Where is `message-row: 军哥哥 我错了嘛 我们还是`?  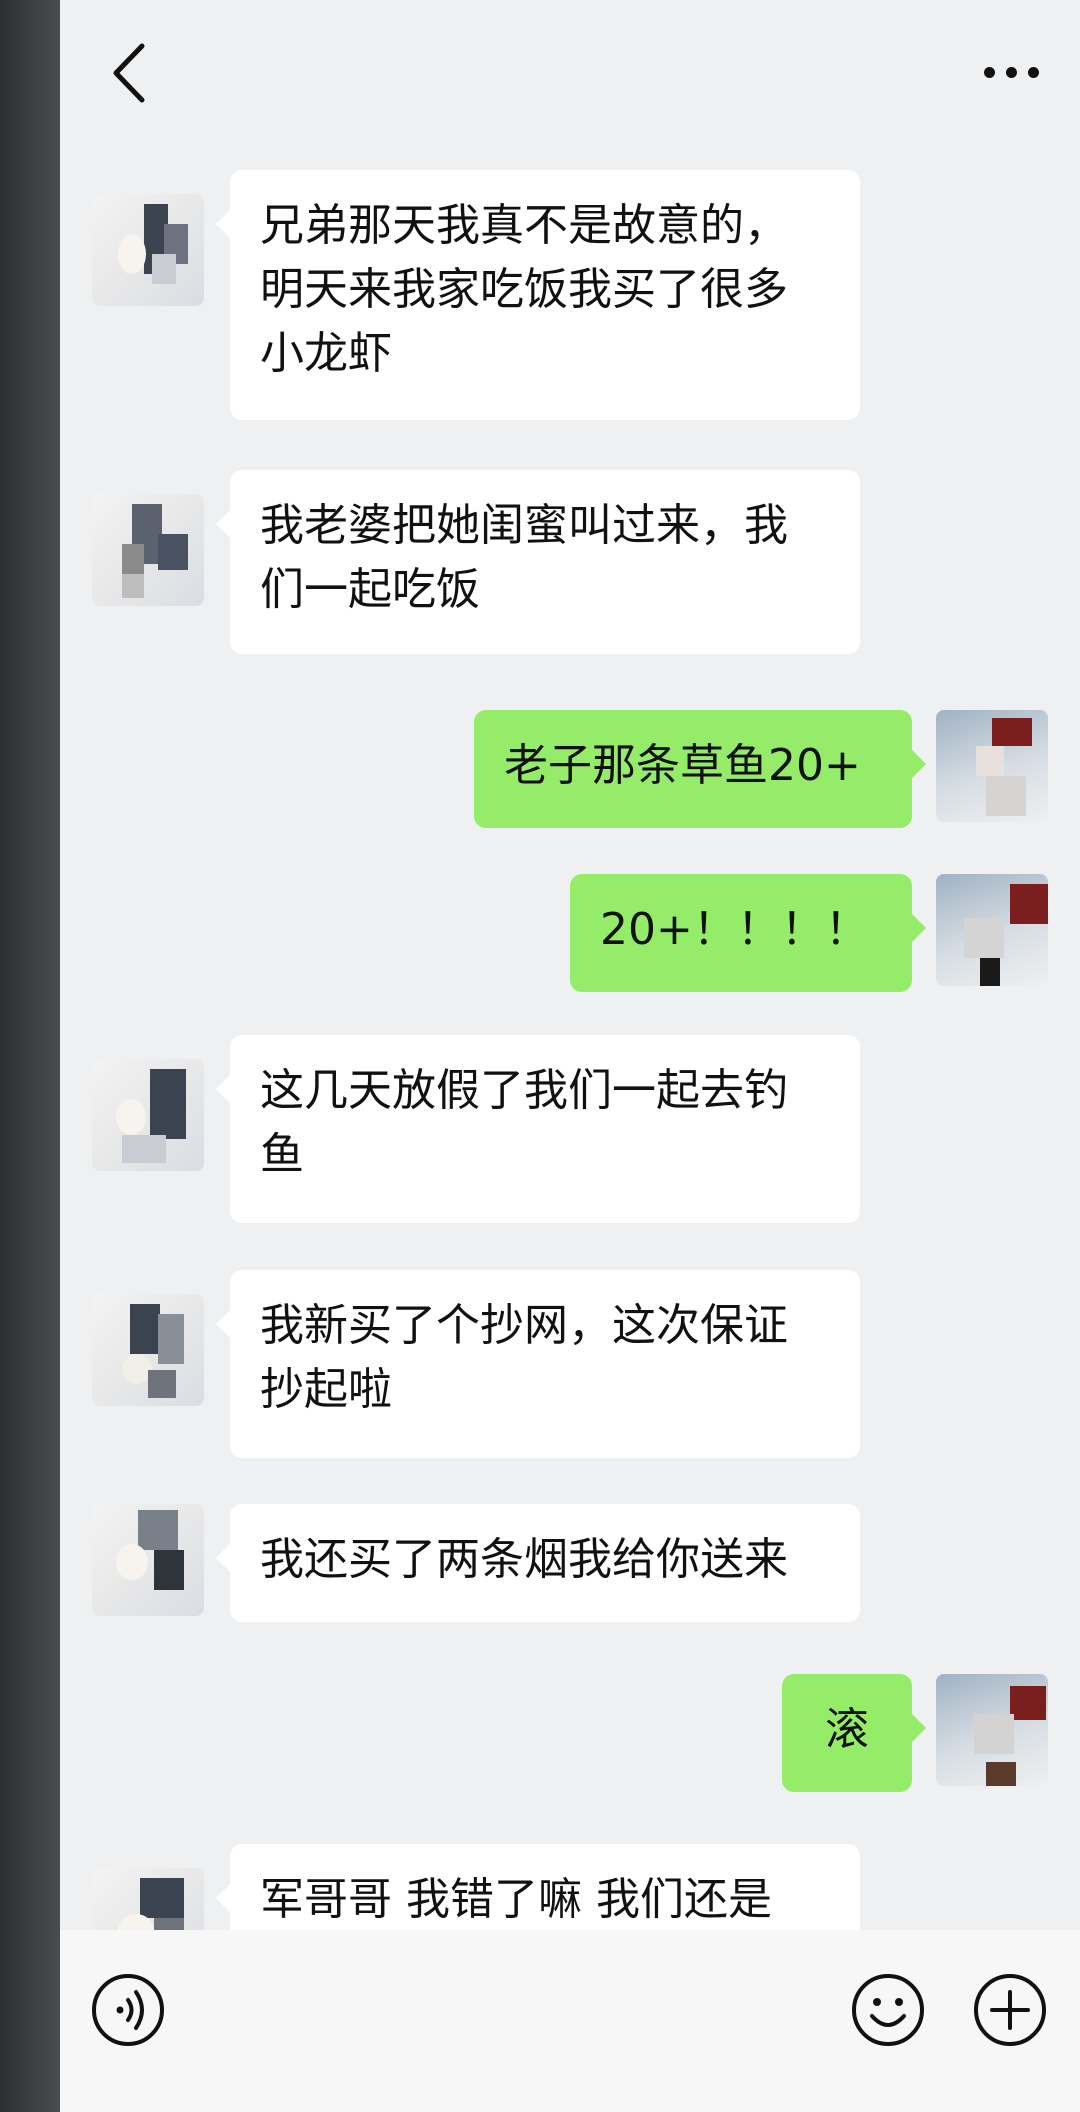
message-row: 军哥哥 我错了嘛 我们还是 is located at coordinates (570, 1887).